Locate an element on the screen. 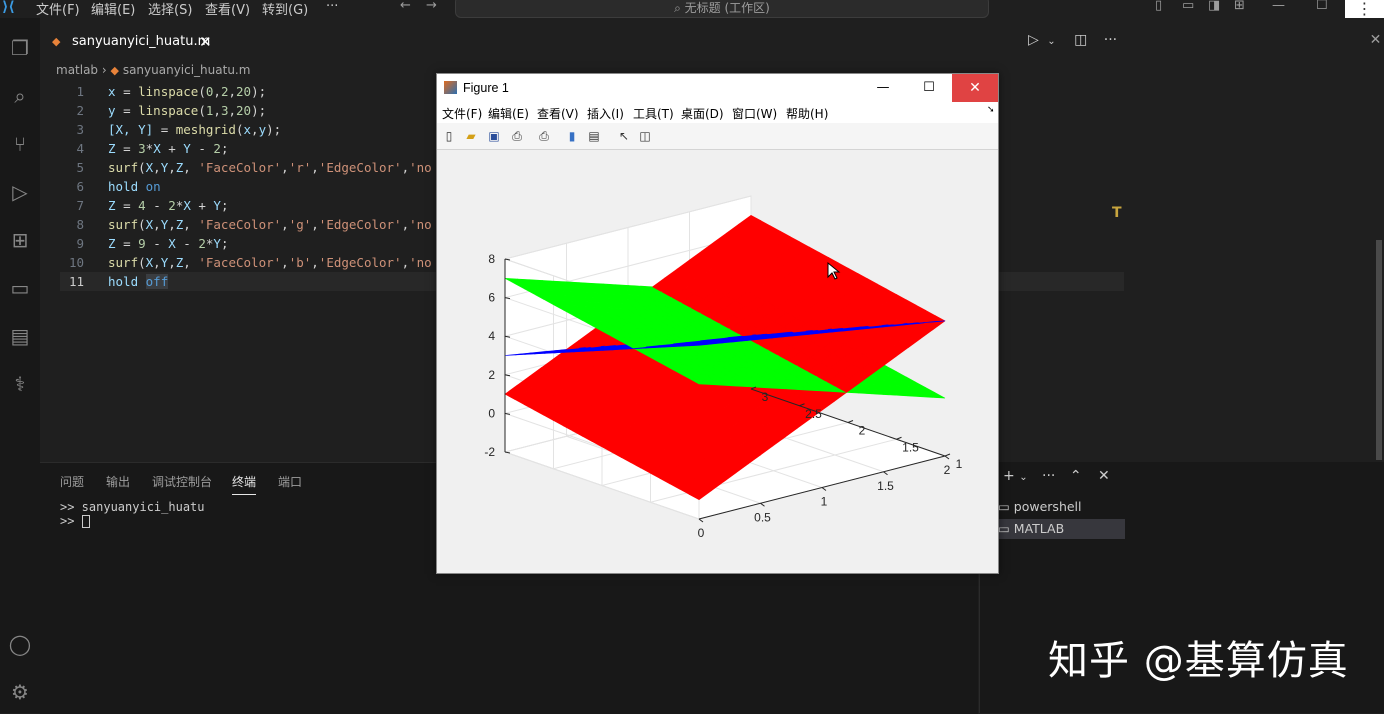 The image size is (1384, 714). vscode-logo-icon: ⟩⟨ is located at coordinates (8, 7).